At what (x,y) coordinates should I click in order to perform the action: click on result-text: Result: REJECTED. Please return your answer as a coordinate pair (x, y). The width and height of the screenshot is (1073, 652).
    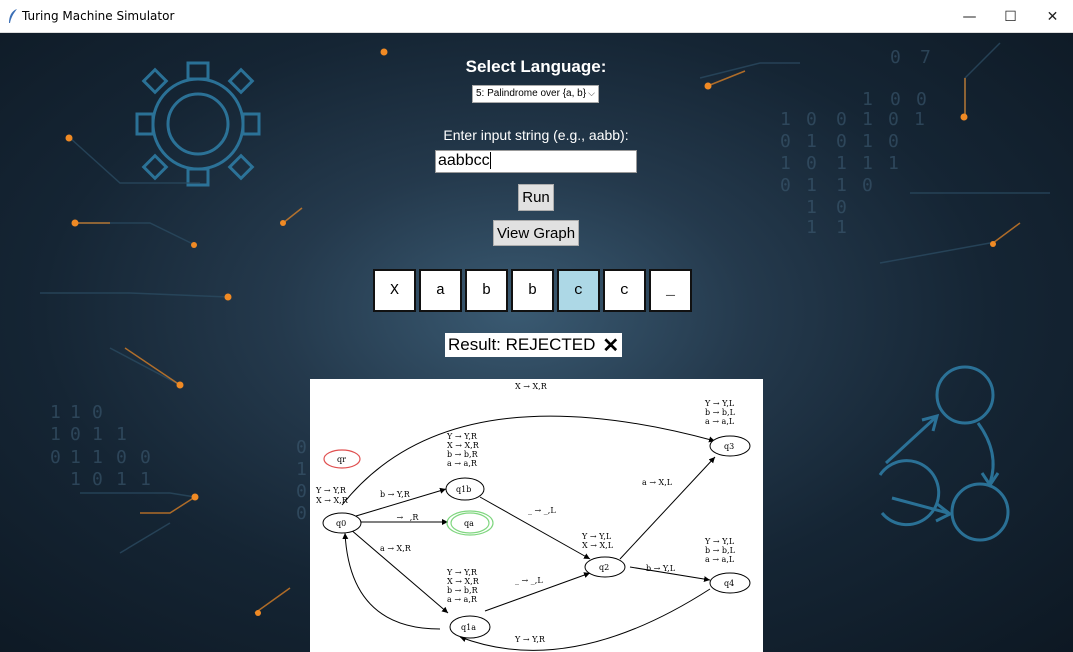
    Looking at the image, I should click on (522, 344).